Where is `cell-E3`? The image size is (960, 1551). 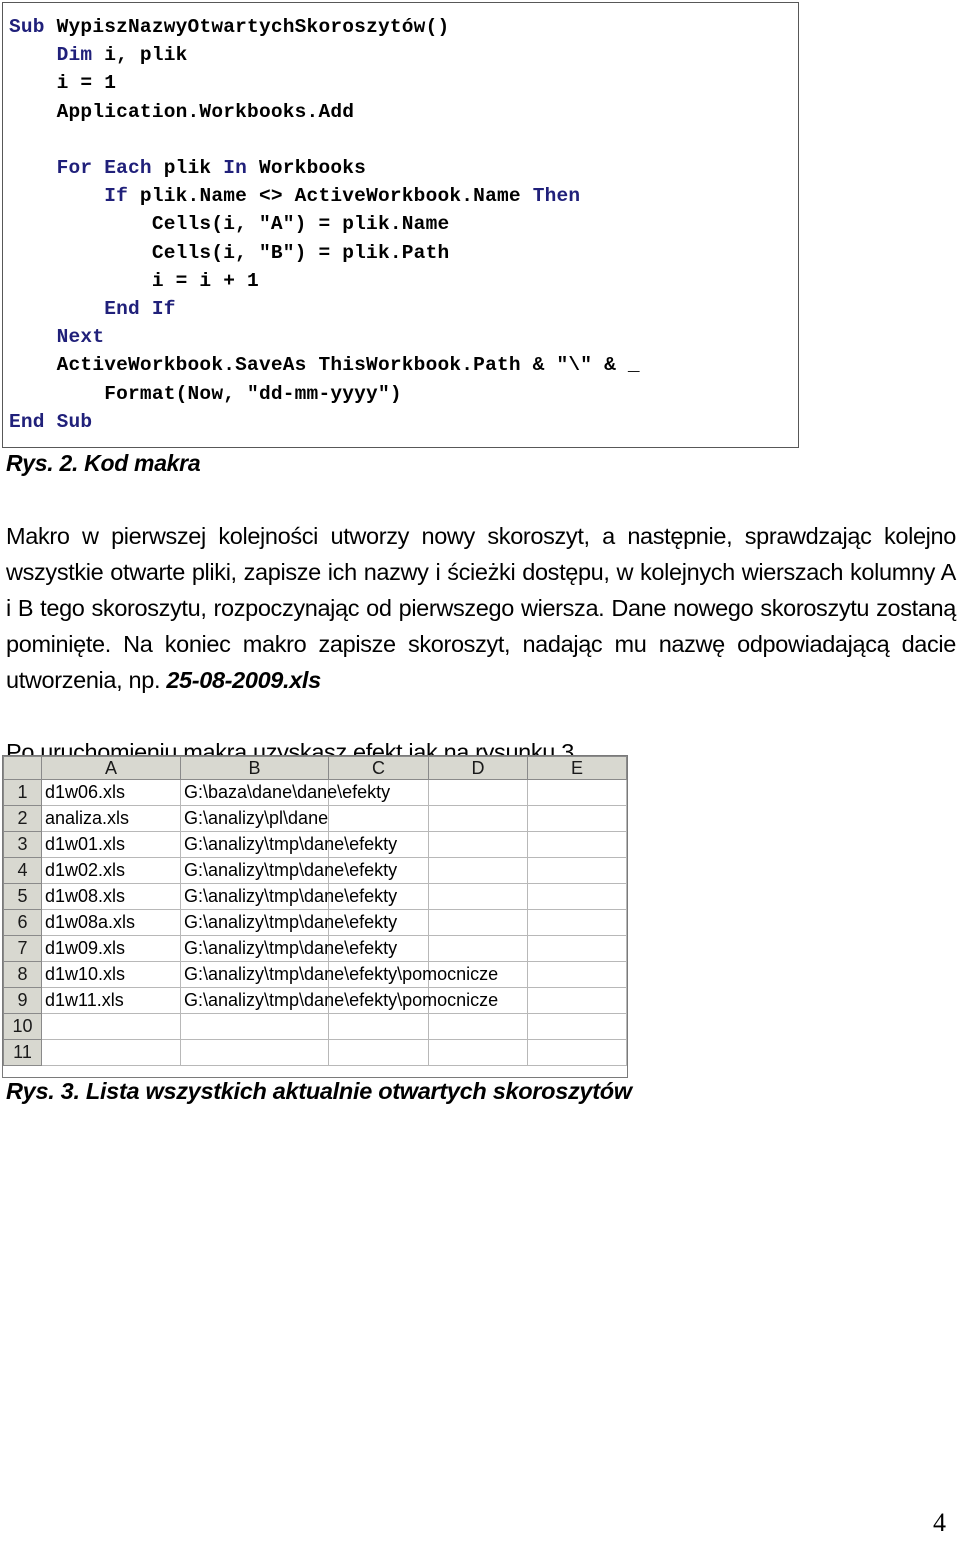 cell-E3 is located at coordinates (577, 844).